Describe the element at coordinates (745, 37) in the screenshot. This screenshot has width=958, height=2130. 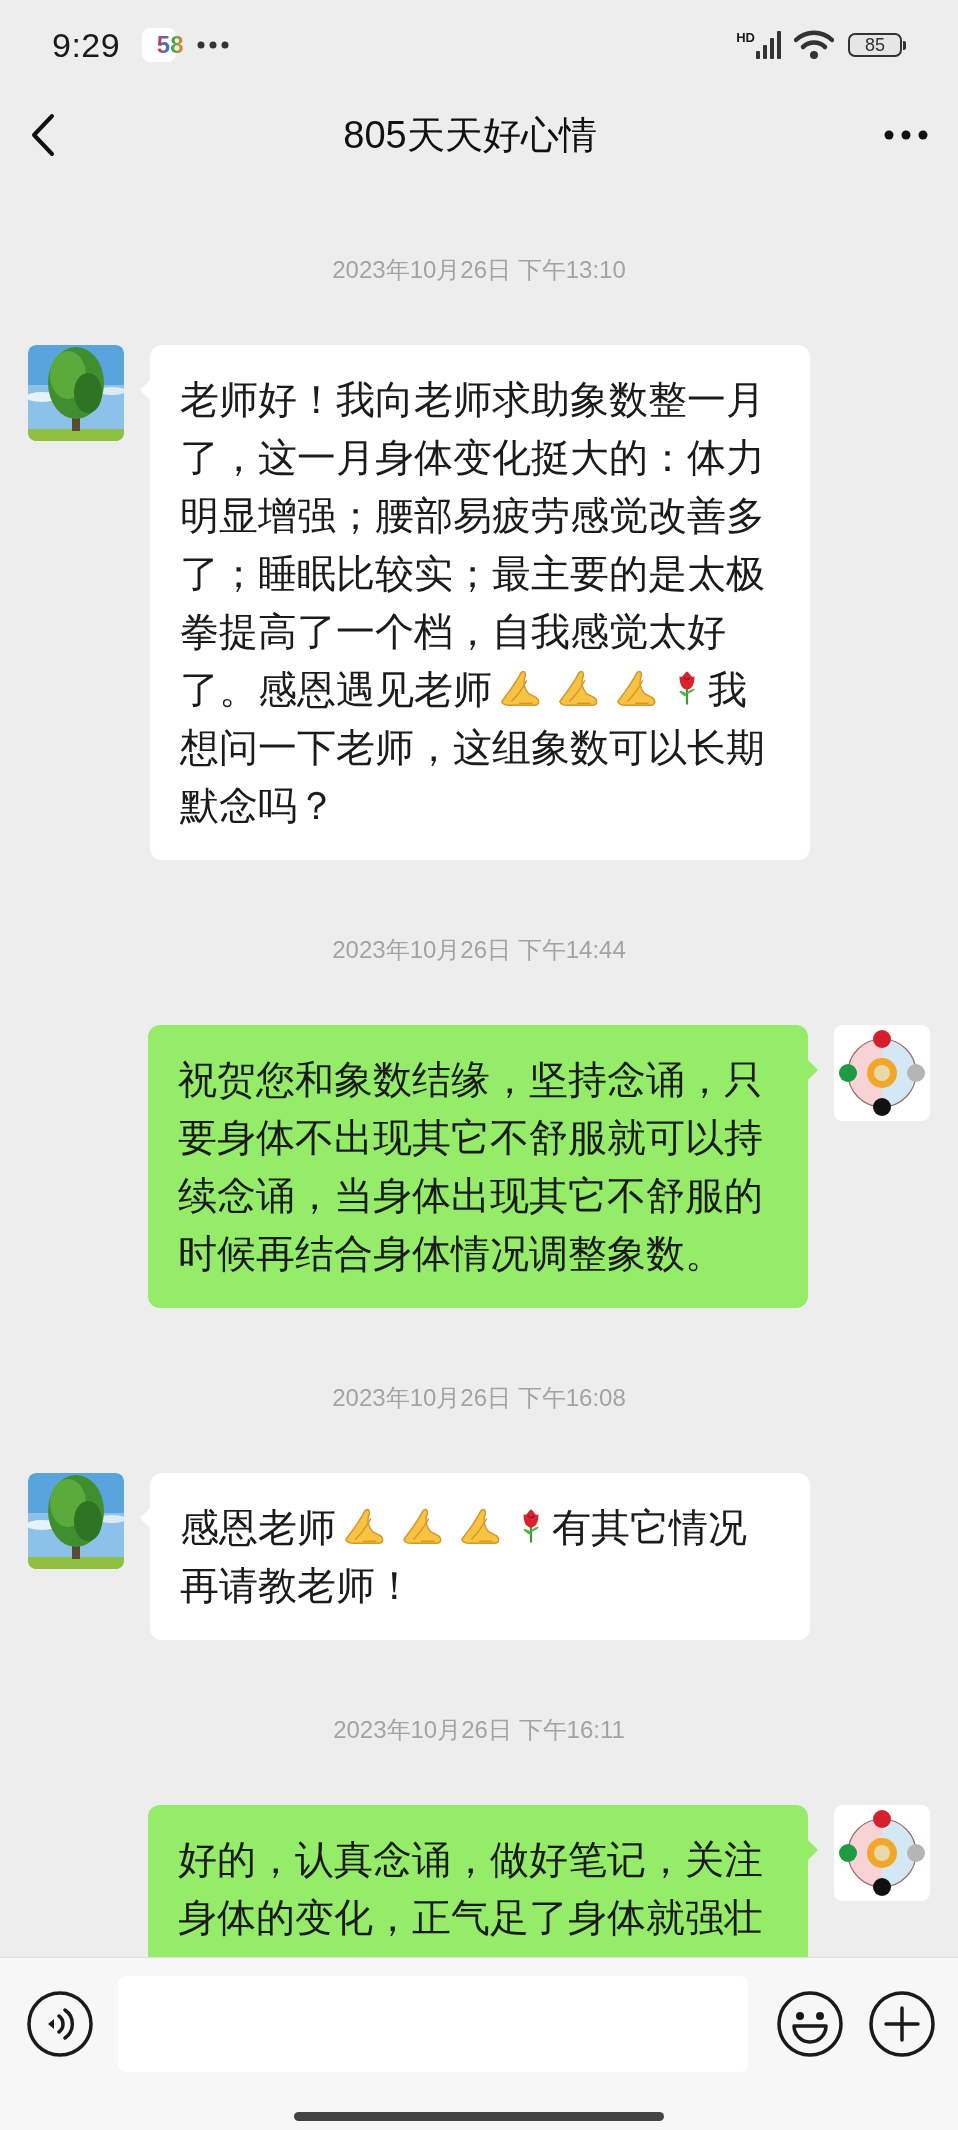
I see `network-label: HD` at that location.